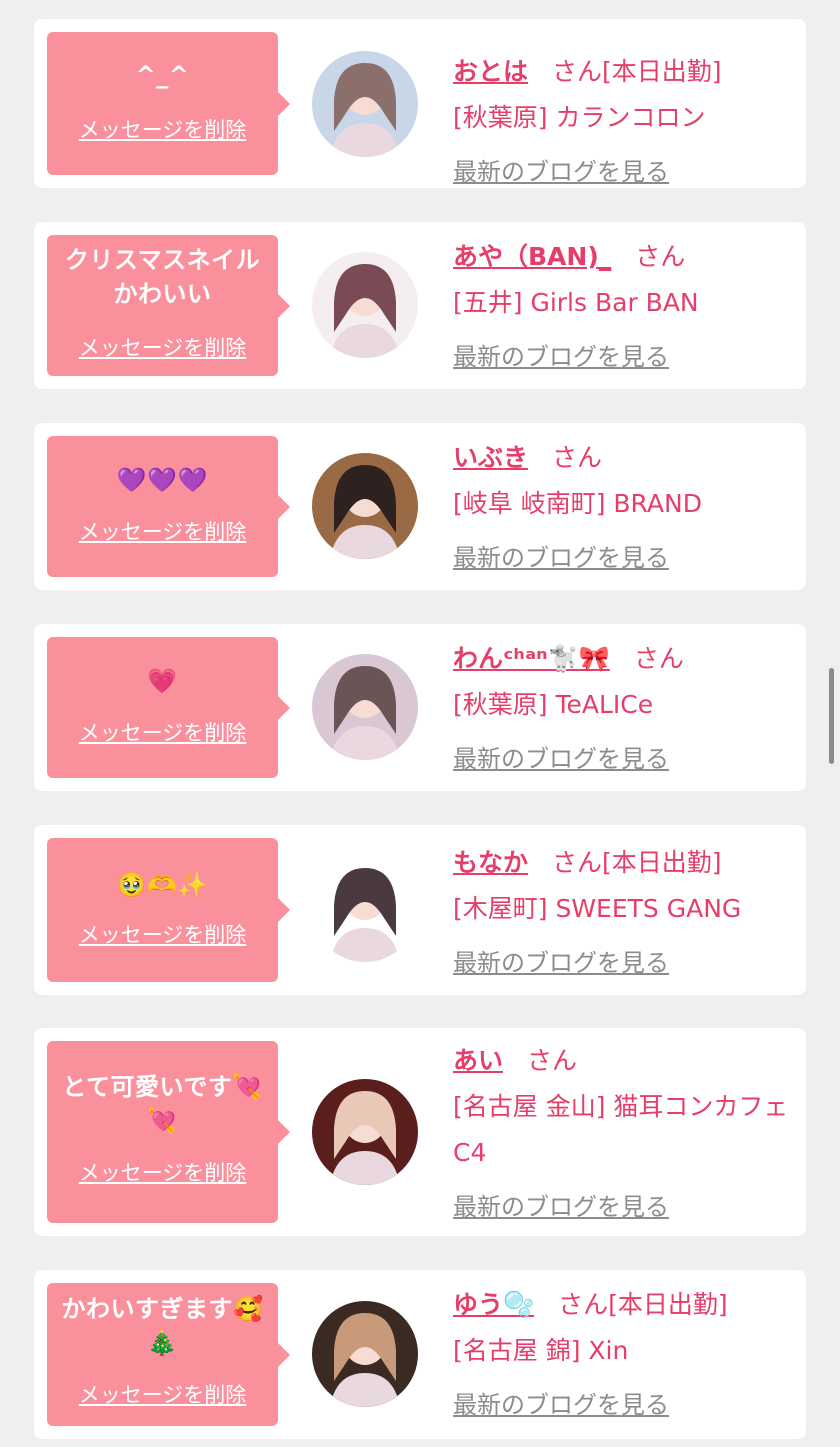 This screenshot has width=840, height=1447. I want to click on message-bubble: 💗 メッセージを削除, so click(168, 707).